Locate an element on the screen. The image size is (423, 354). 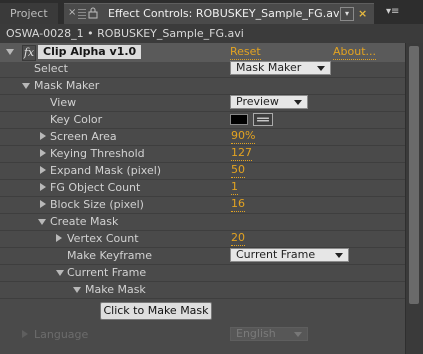
make-keyframe-row: Make Keyframe Current Frame is located at coordinates (202, 256).